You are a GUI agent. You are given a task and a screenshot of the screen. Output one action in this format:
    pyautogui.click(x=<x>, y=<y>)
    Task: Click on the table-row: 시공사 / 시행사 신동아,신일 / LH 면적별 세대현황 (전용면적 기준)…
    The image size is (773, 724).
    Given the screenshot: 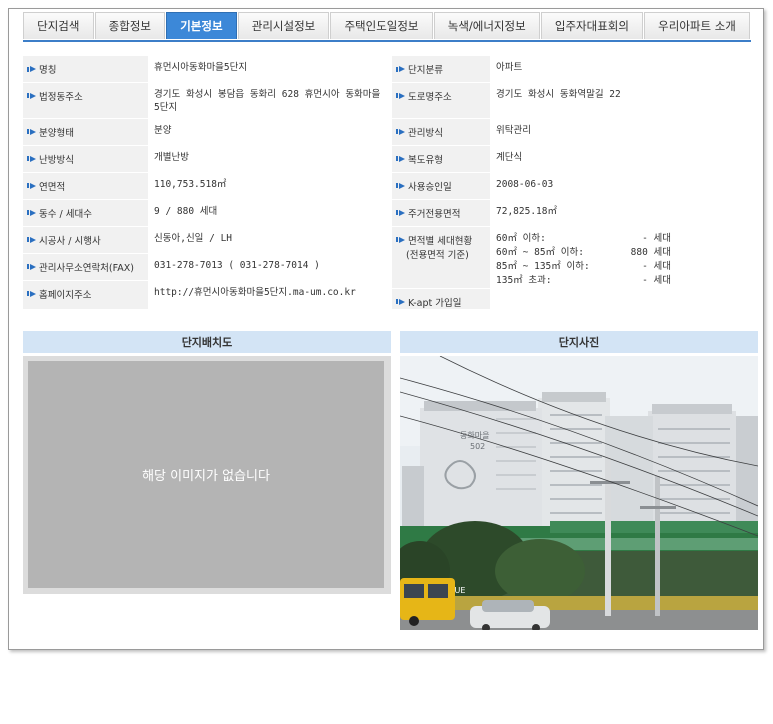 What is the action you would take?
    pyautogui.click(x=390, y=257)
    